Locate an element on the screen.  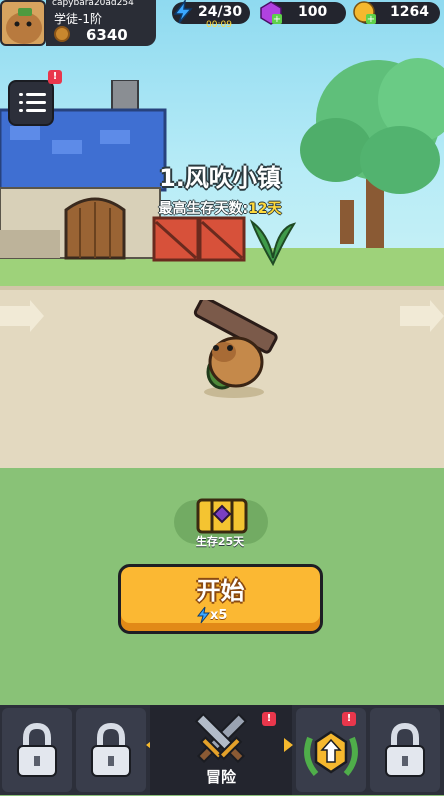
crates-illustration is located at coordinates (199, 239).